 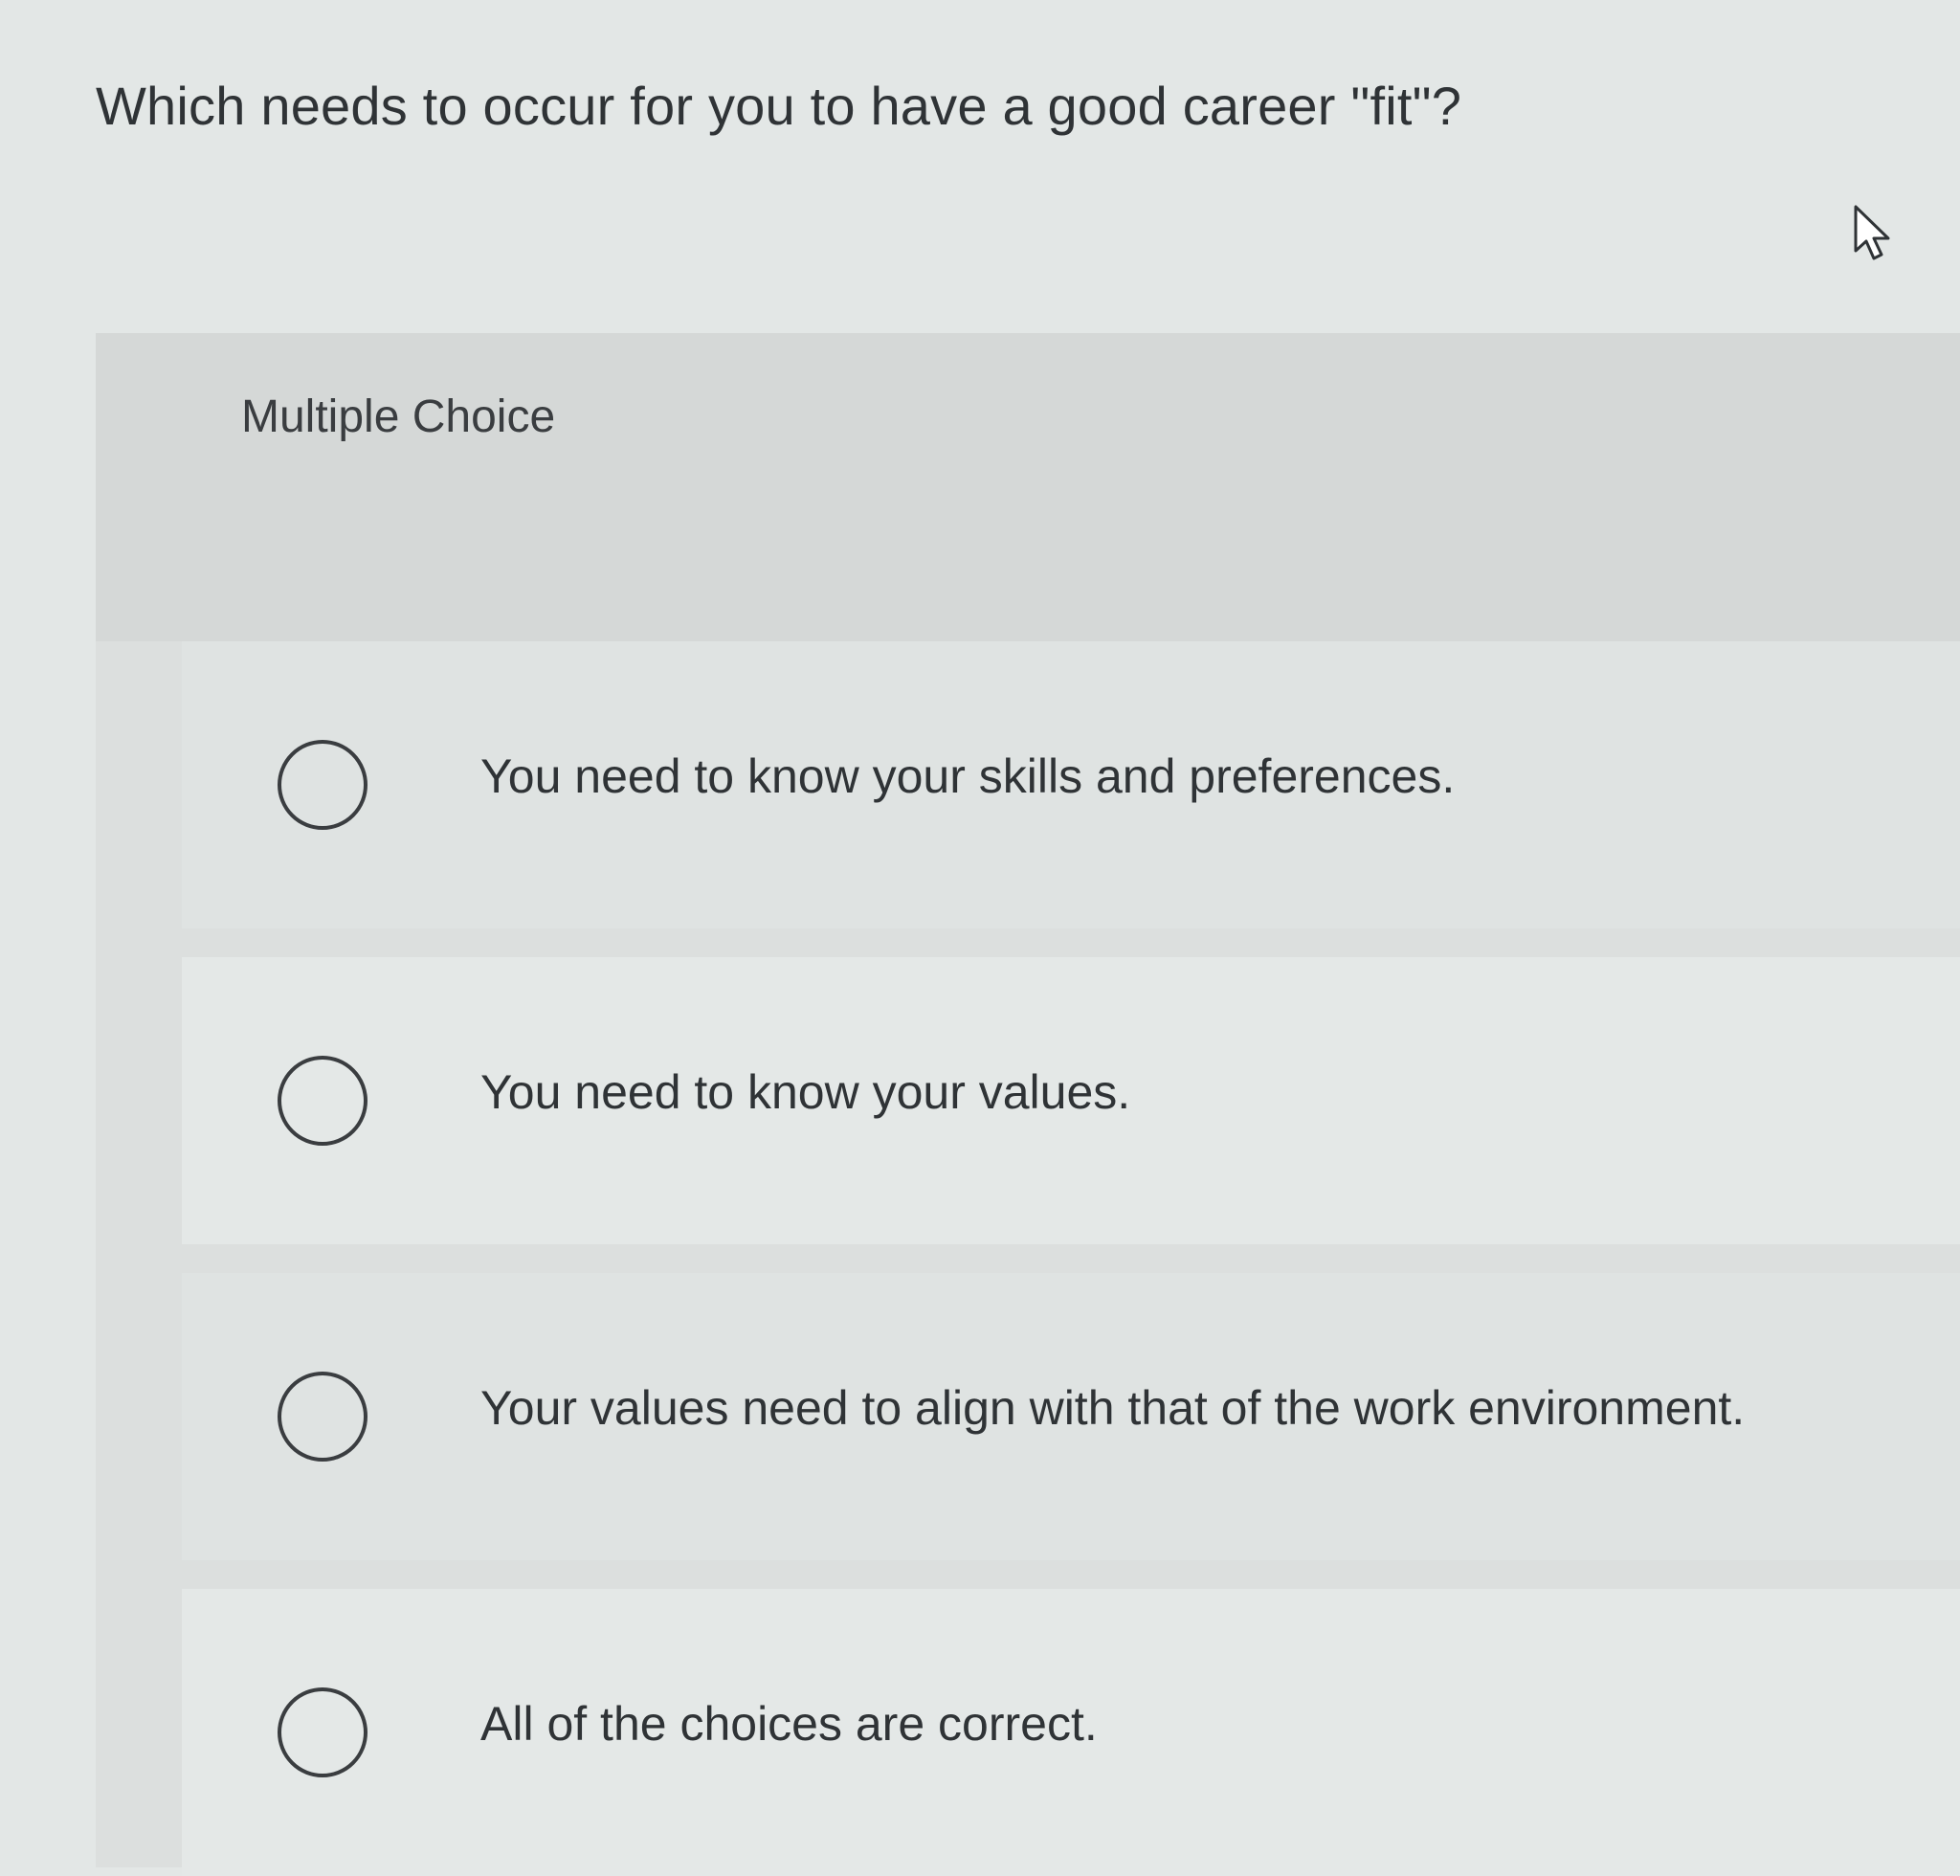 What do you see at coordinates (805, 1092) in the screenshot?
I see `answer-option-label: You need to know your values.` at bounding box center [805, 1092].